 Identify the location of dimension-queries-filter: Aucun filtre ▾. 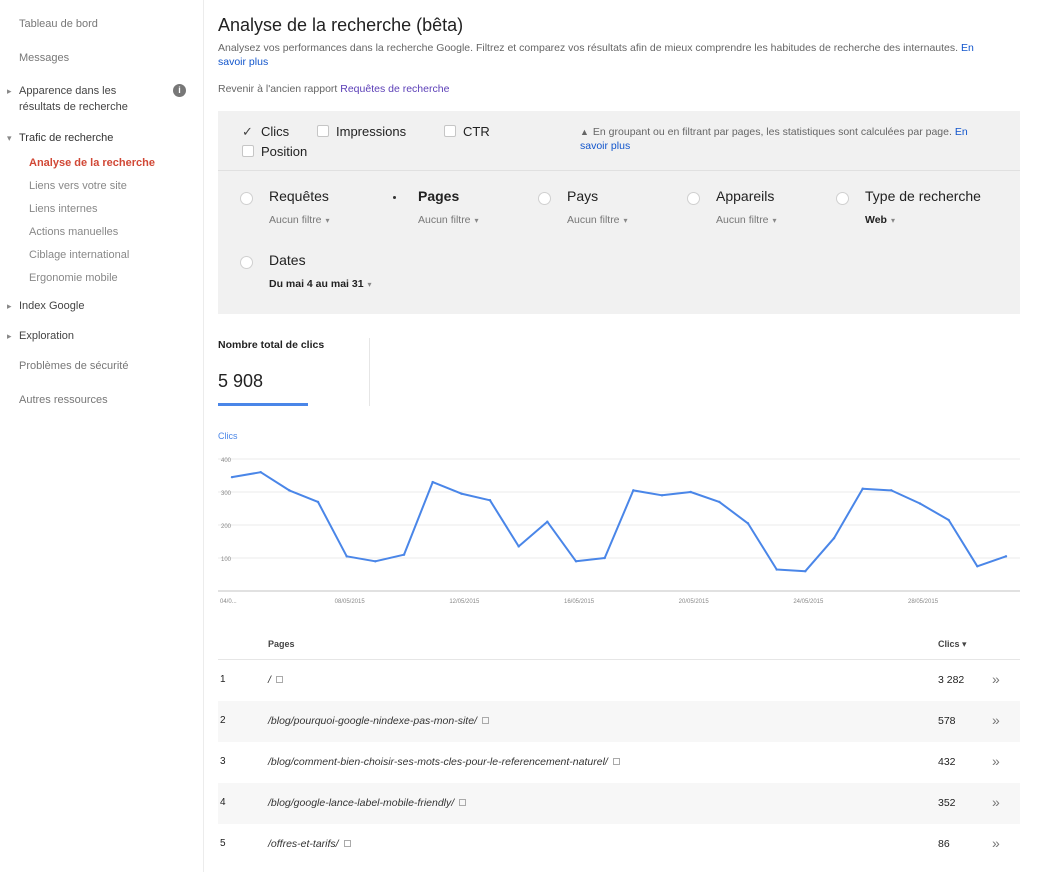
(299, 220).